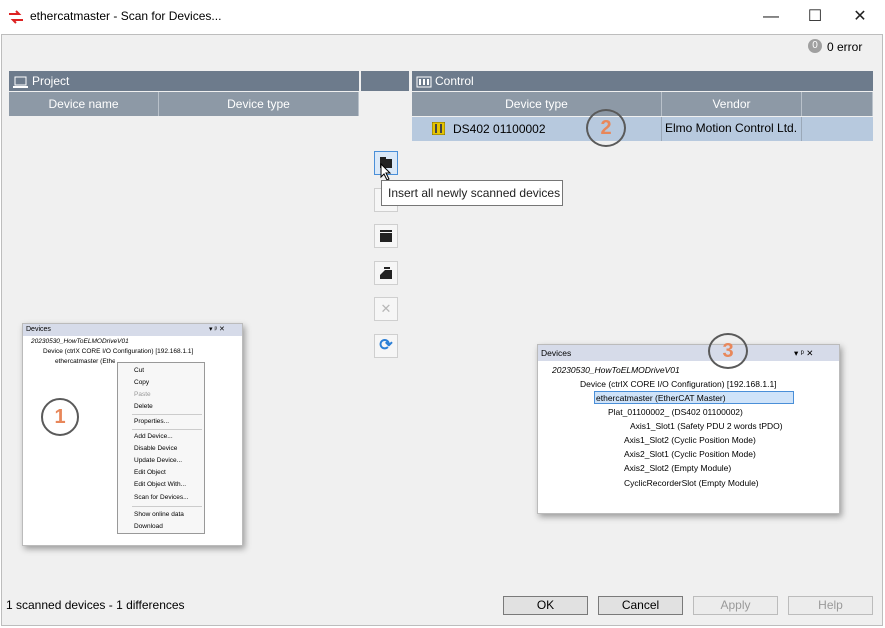 The height and width of the screenshot is (628, 885). I want to click on error-count: 0 error, so click(844, 47).